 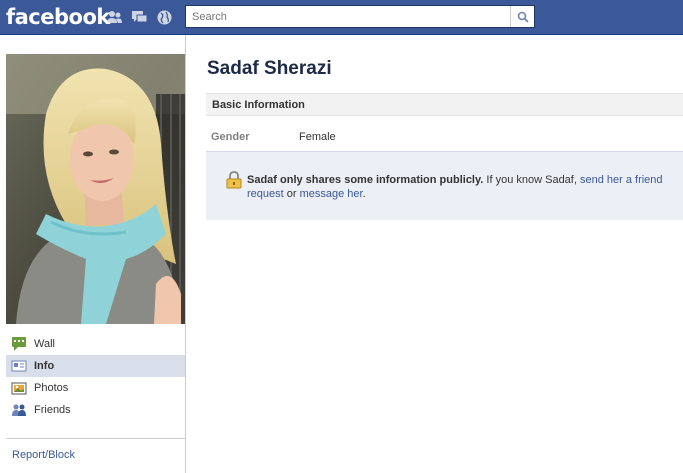 What do you see at coordinates (19, 344) in the screenshot?
I see `wall-icon` at bounding box center [19, 344].